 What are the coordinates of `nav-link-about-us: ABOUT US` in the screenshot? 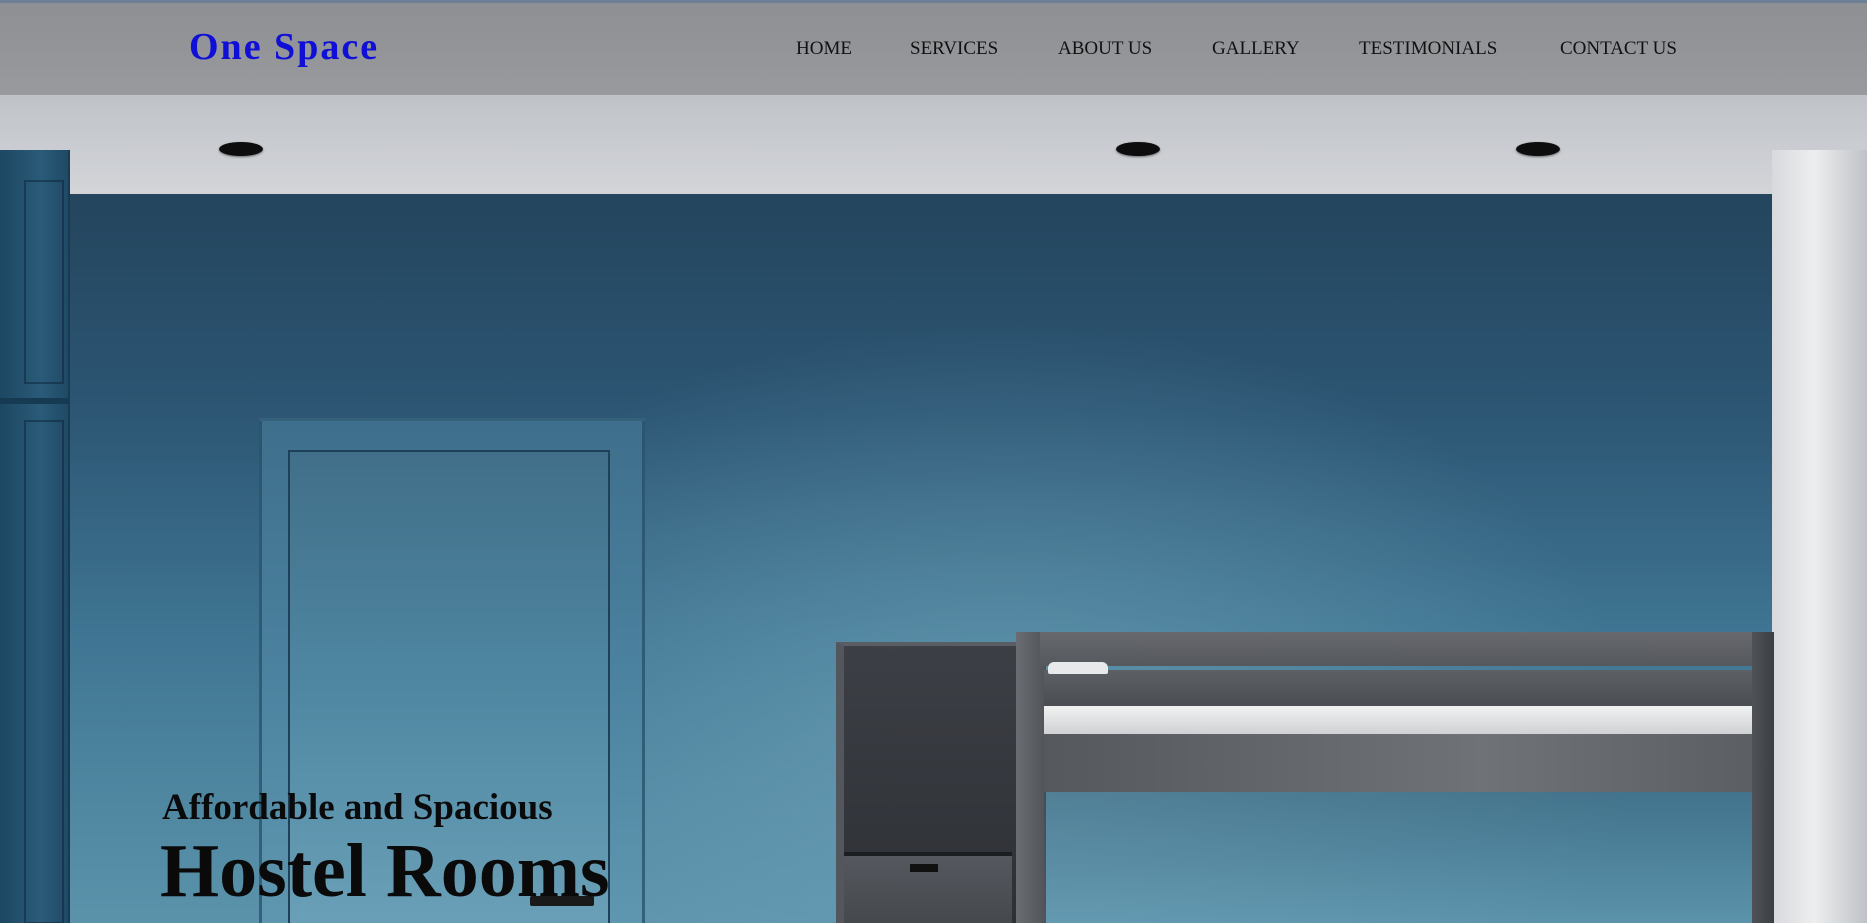 It's located at (1105, 49).